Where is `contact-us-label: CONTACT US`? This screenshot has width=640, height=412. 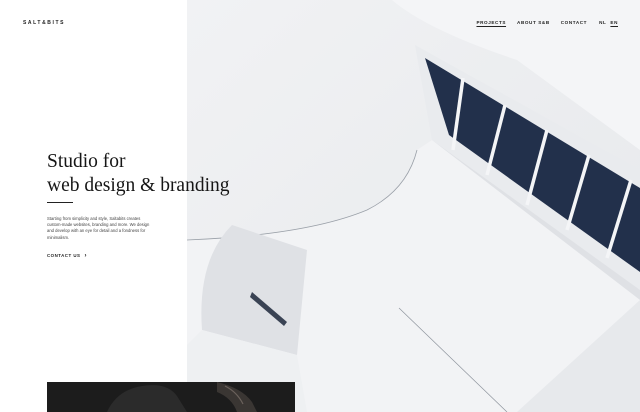 contact-us-label: CONTACT US is located at coordinates (64, 255).